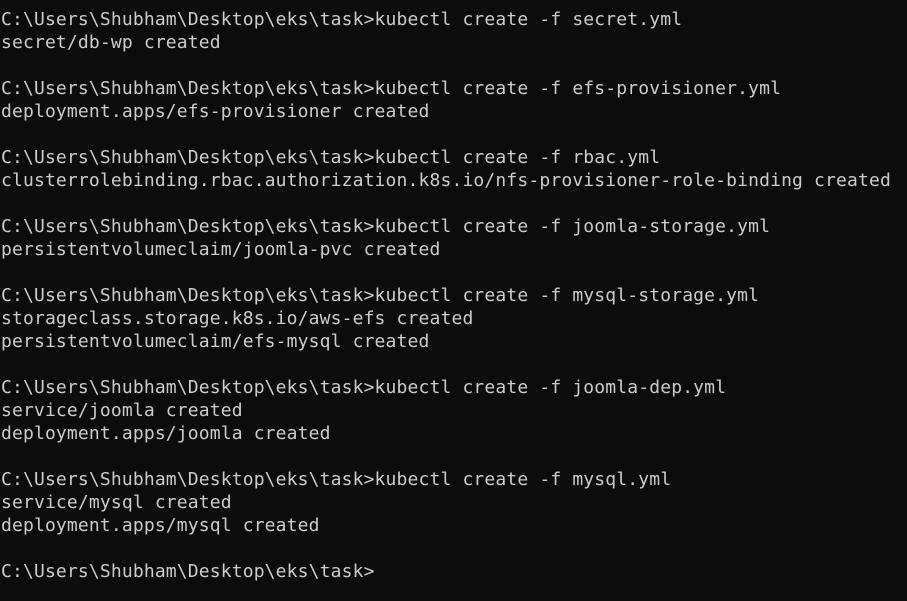 This screenshot has width=907, height=601. I want to click on terminal-output-line: deployment.apps/mysql created, so click(160, 525).